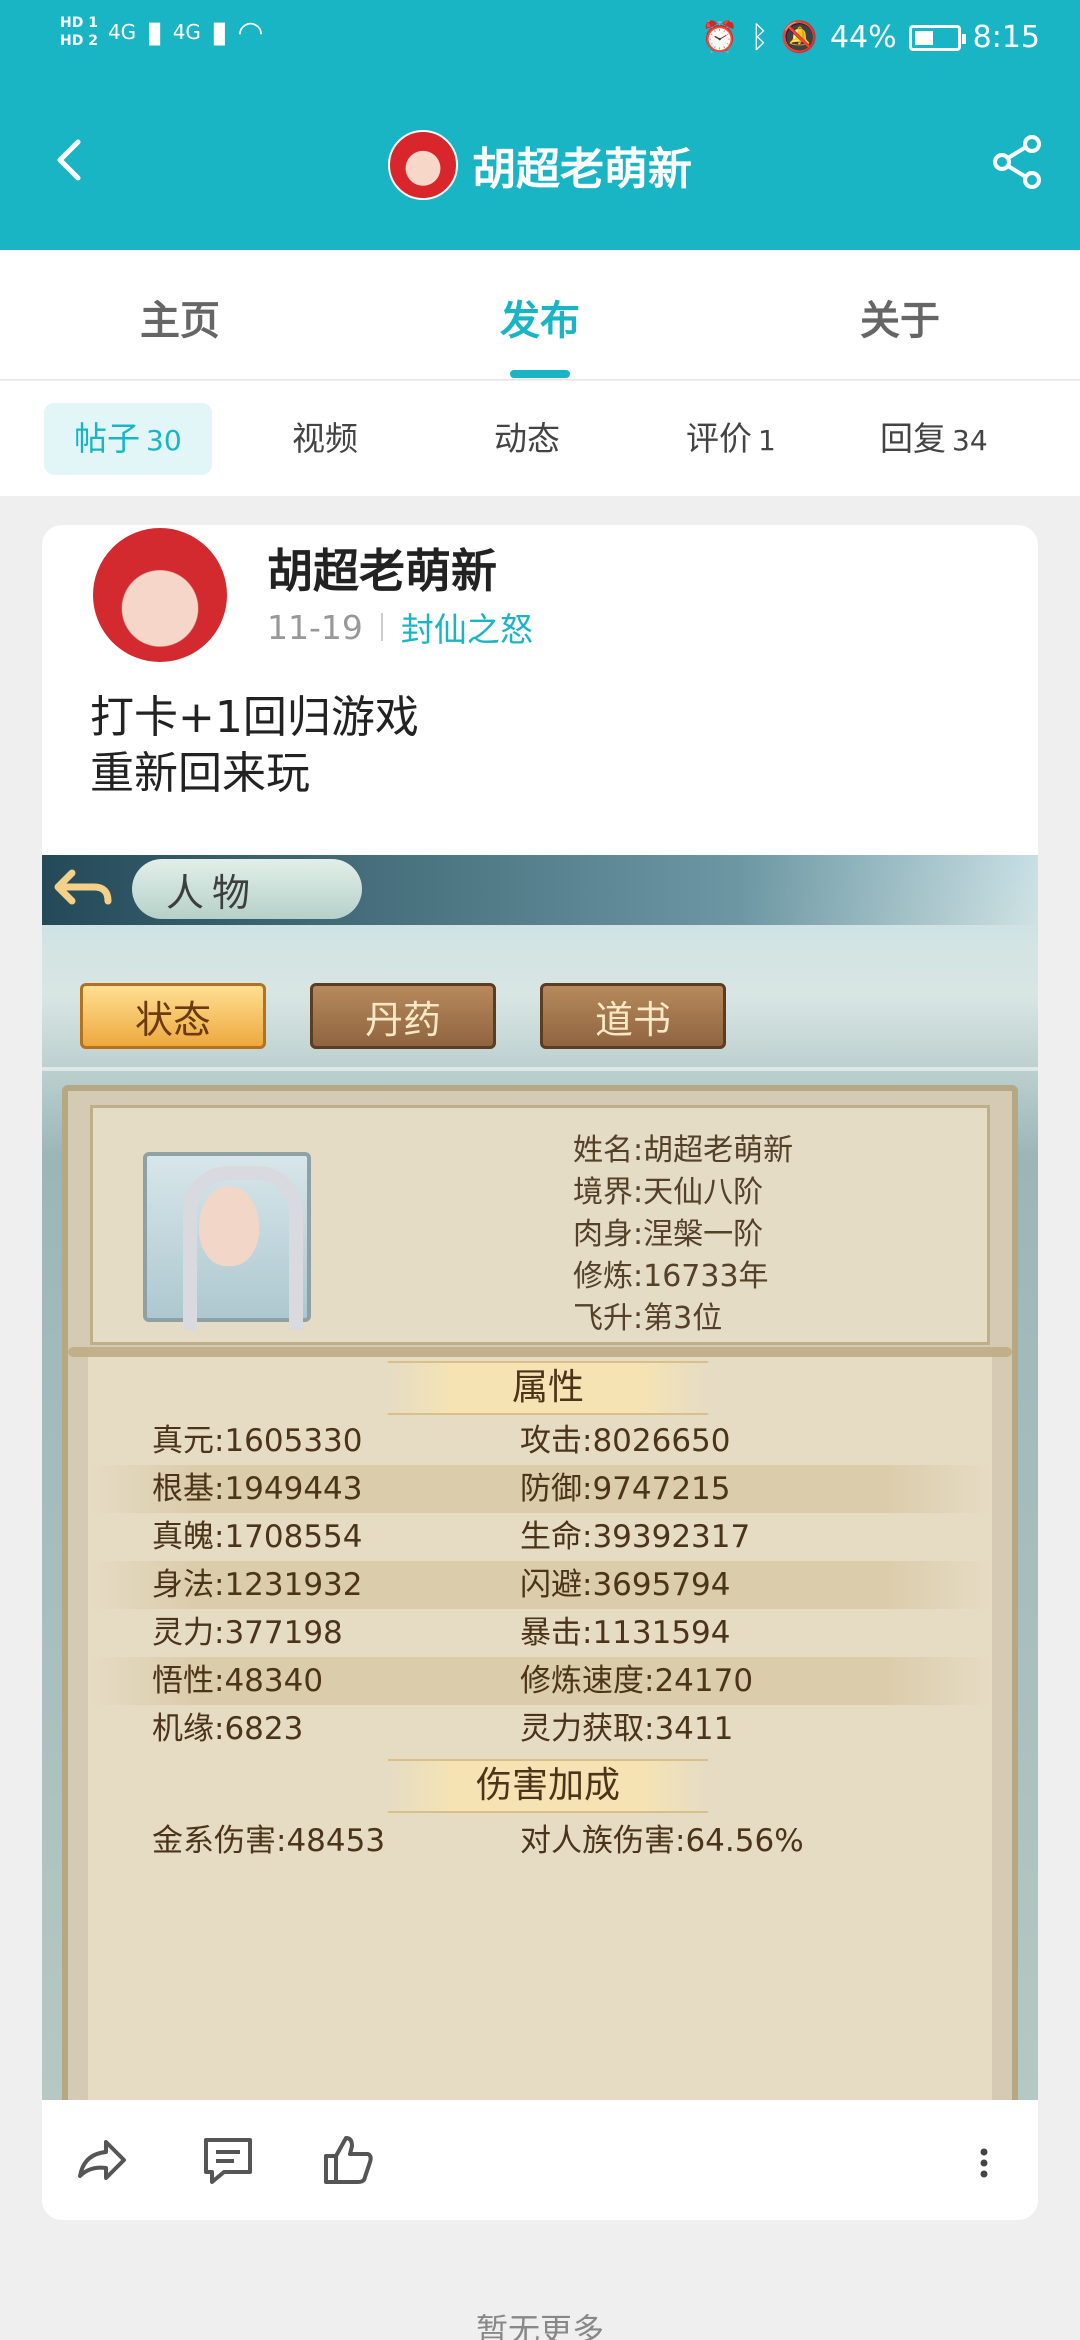 The width and height of the screenshot is (1080, 2340). I want to click on game-divider, so click(540, 1069).